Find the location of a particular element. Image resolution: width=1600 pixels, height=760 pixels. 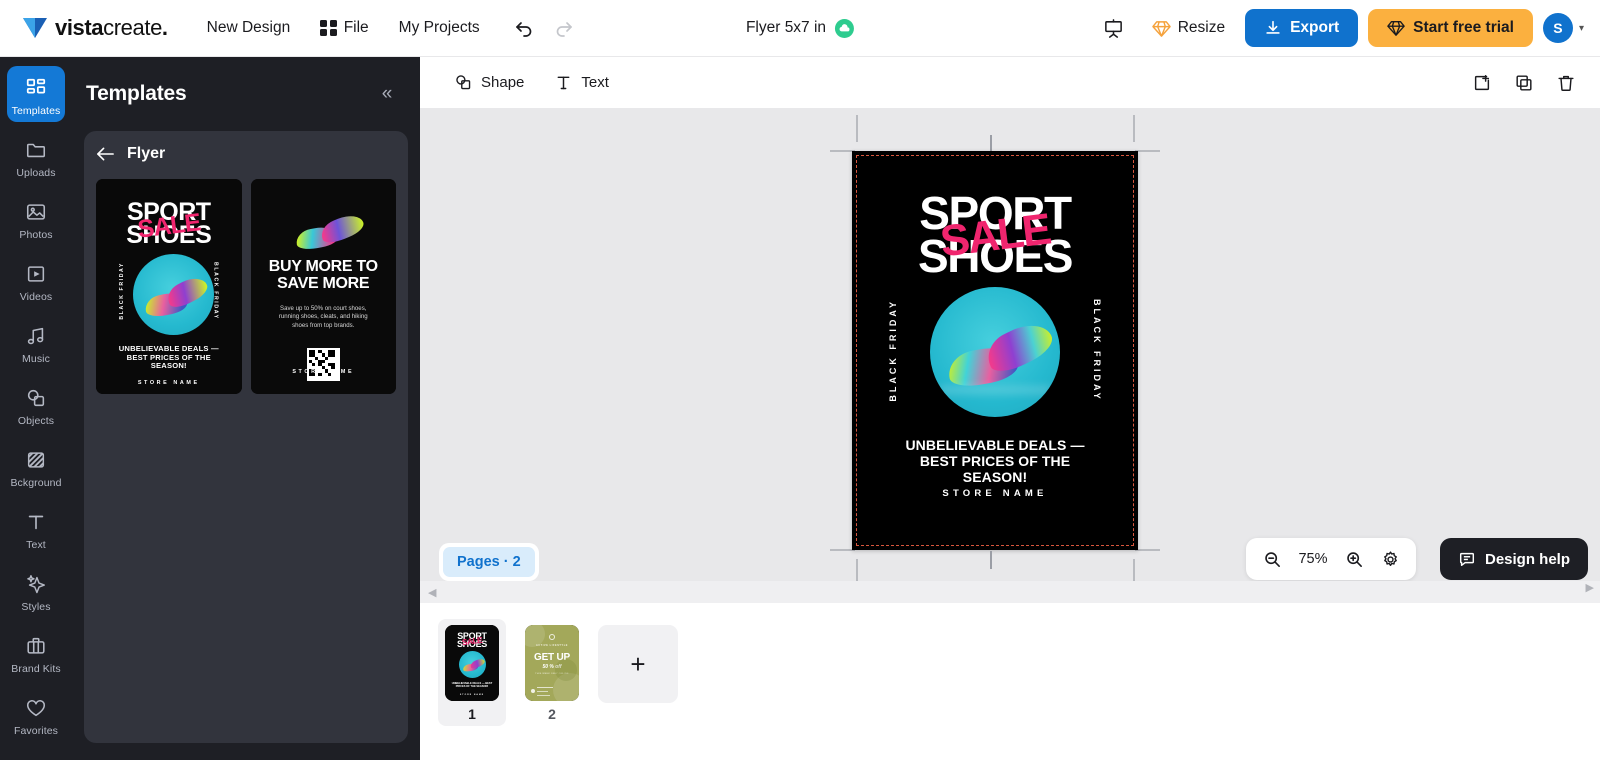

resize-handle-bottom is located at coordinates (991, 560).